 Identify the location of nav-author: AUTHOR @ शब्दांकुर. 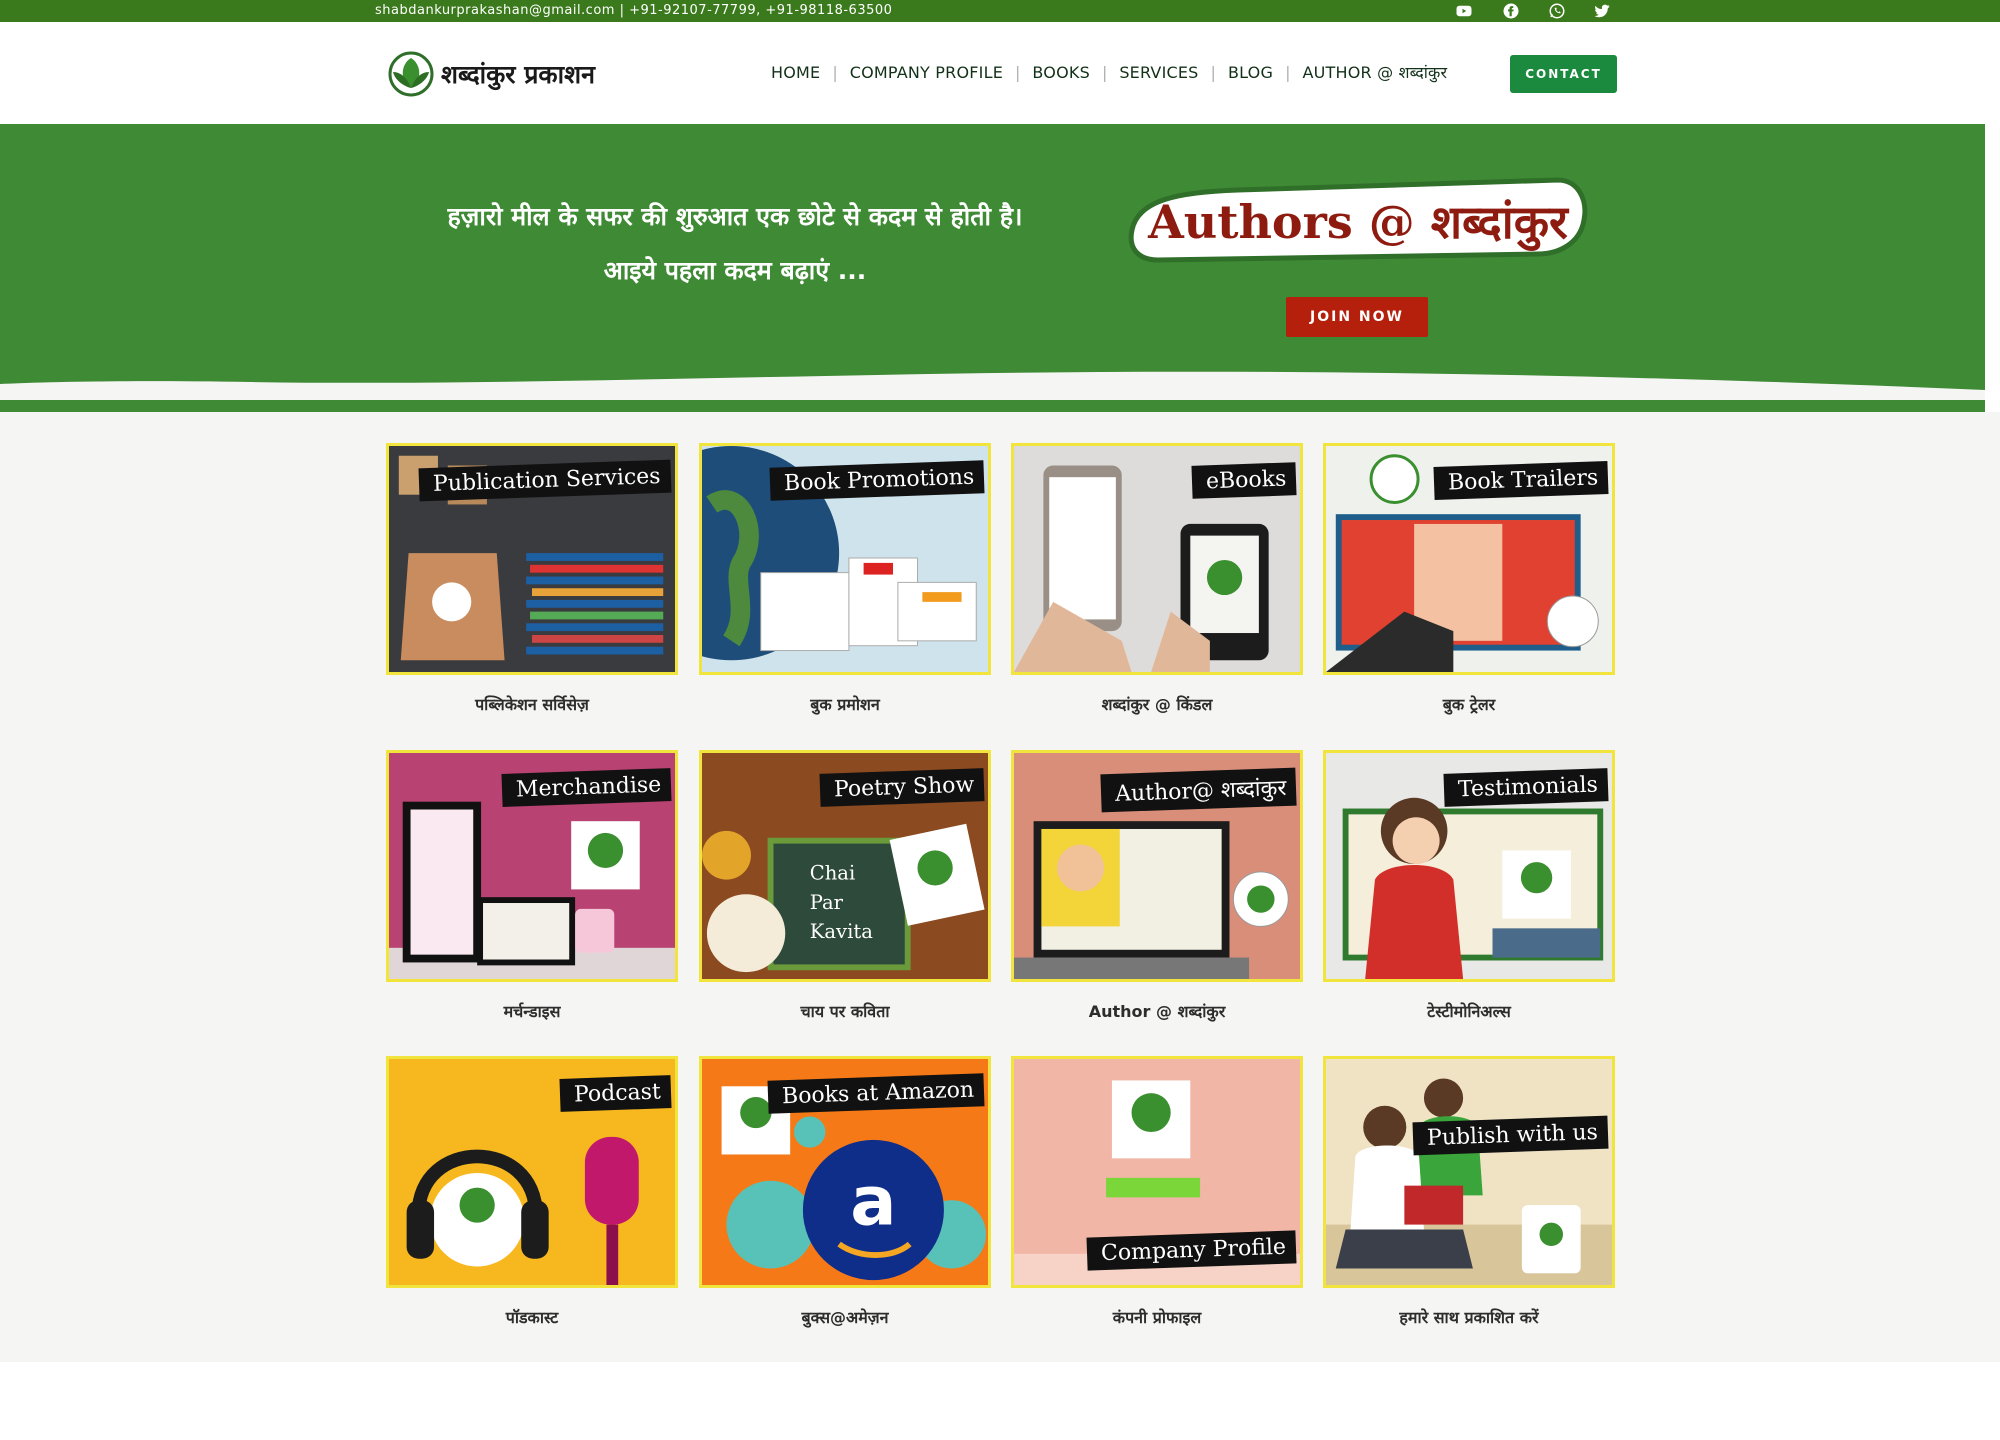
(1374, 72).